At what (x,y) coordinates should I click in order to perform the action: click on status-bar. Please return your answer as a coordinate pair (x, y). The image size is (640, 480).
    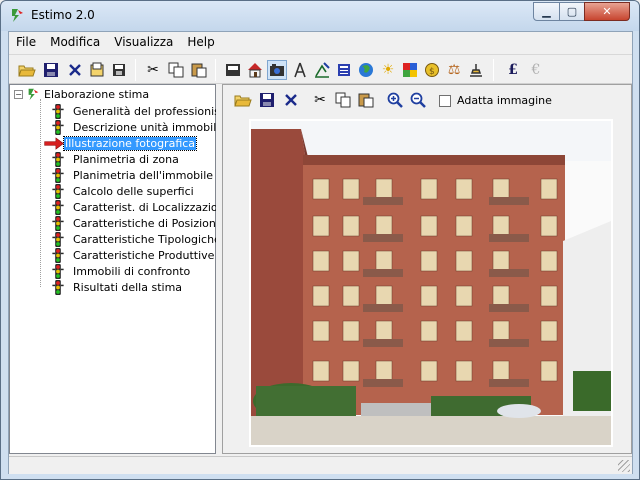
    Looking at the image, I should click on (320, 465).